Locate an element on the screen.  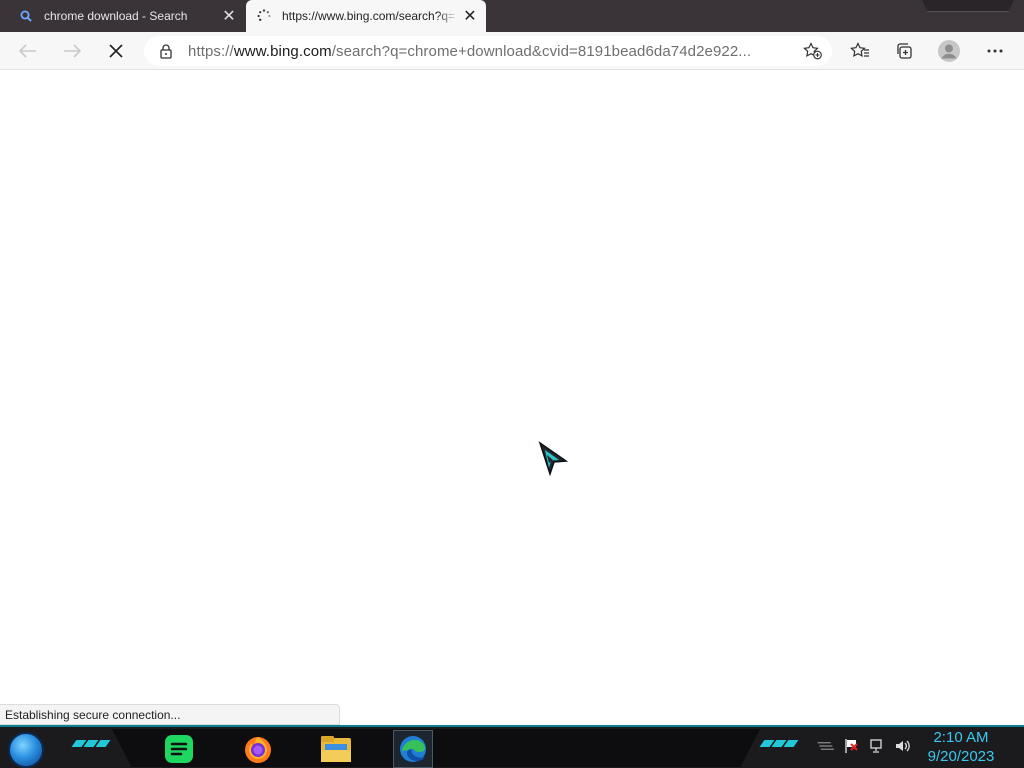
profile-button is located at coordinates (949, 51).